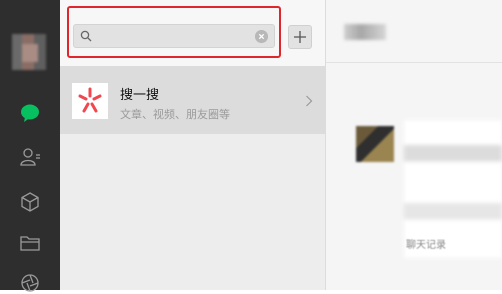 The width and height of the screenshot is (502, 294). I want to click on plus-icon, so click(300, 37).